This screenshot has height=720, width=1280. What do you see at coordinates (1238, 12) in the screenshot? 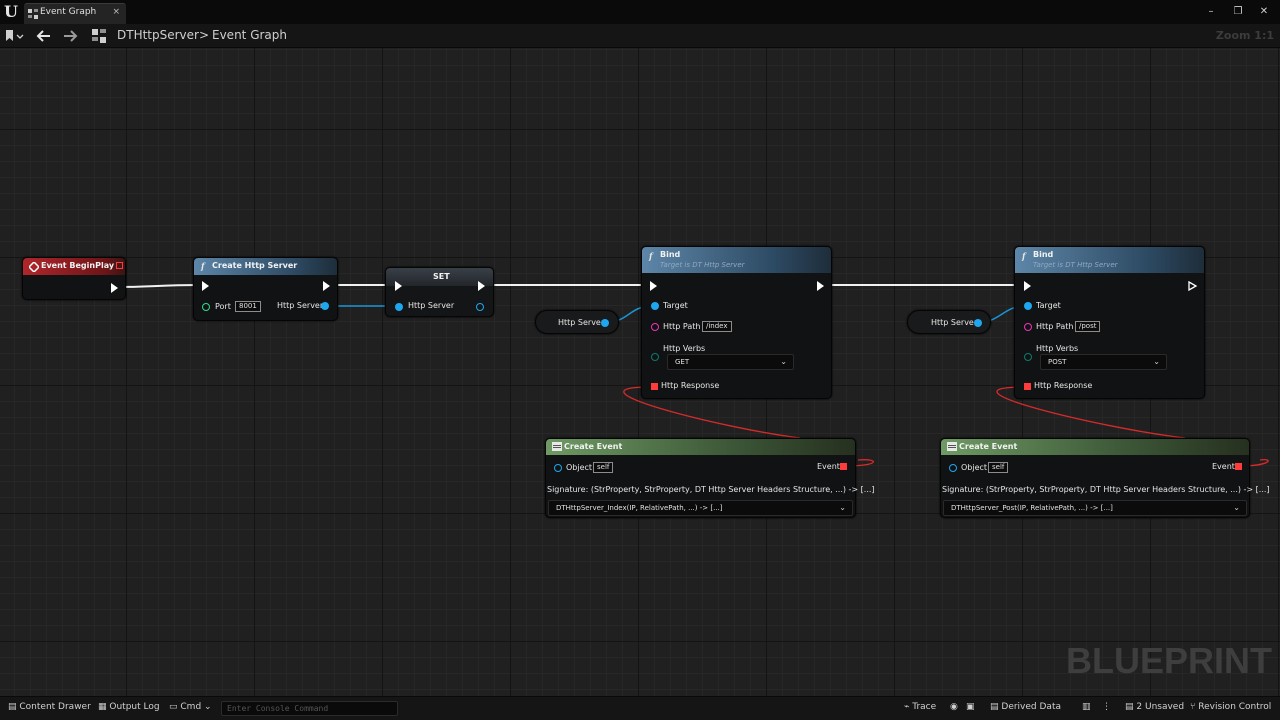
I see `maximize-button: ❐` at bounding box center [1238, 12].